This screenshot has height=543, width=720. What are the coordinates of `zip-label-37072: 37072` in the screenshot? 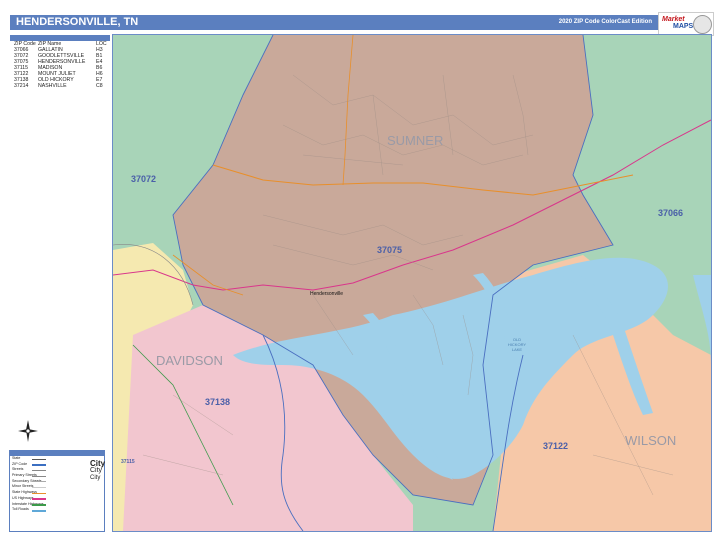 It's located at (144, 179).